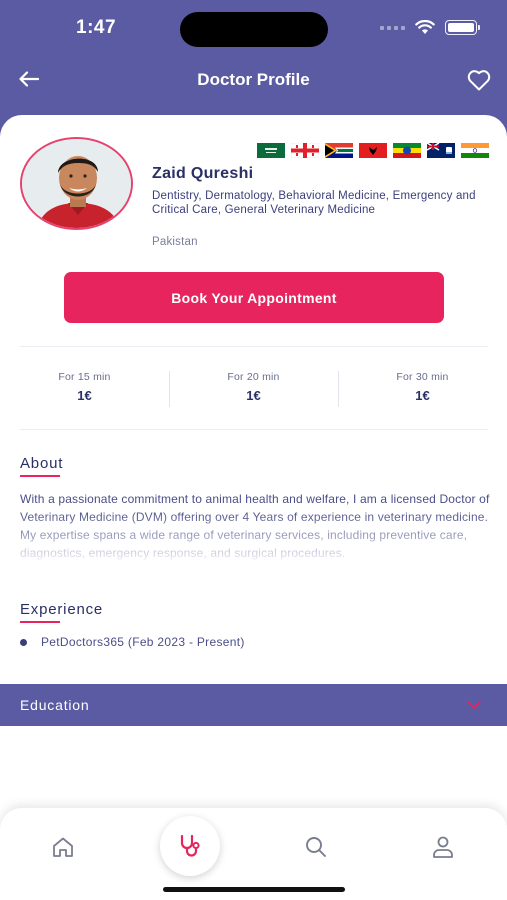 This screenshot has width=507, height=900. Describe the element at coordinates (84, 387) in the screenshot. I see `price-option-15: For 15 min 1€` at that location.